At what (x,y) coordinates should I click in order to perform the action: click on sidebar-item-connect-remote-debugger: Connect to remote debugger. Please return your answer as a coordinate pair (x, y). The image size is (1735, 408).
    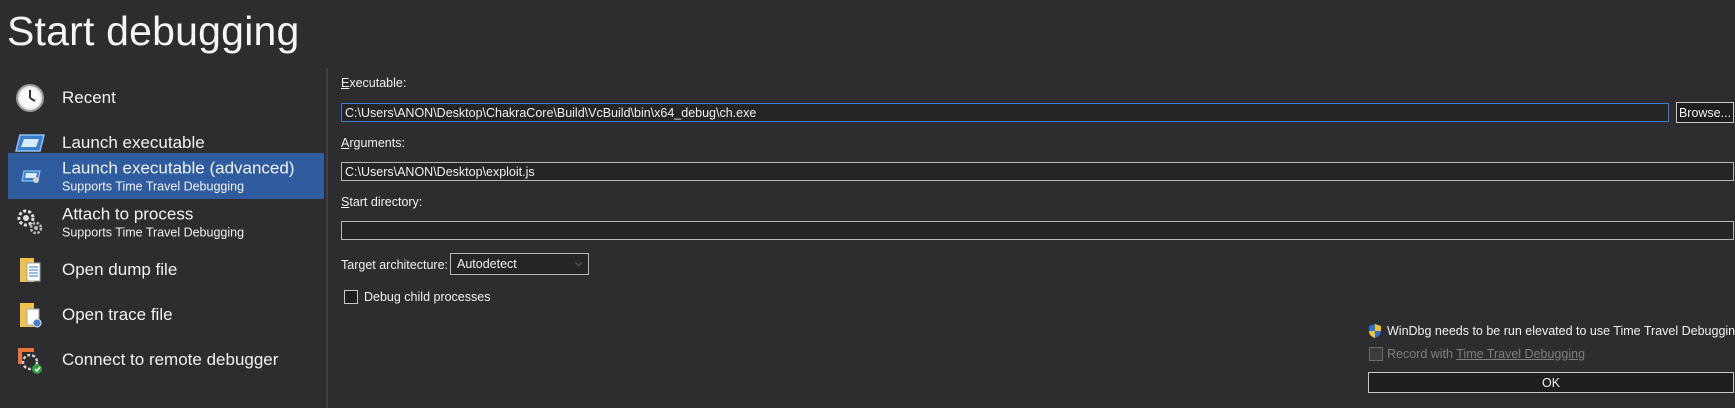
    Looking at the image, I should click on (166, 360).